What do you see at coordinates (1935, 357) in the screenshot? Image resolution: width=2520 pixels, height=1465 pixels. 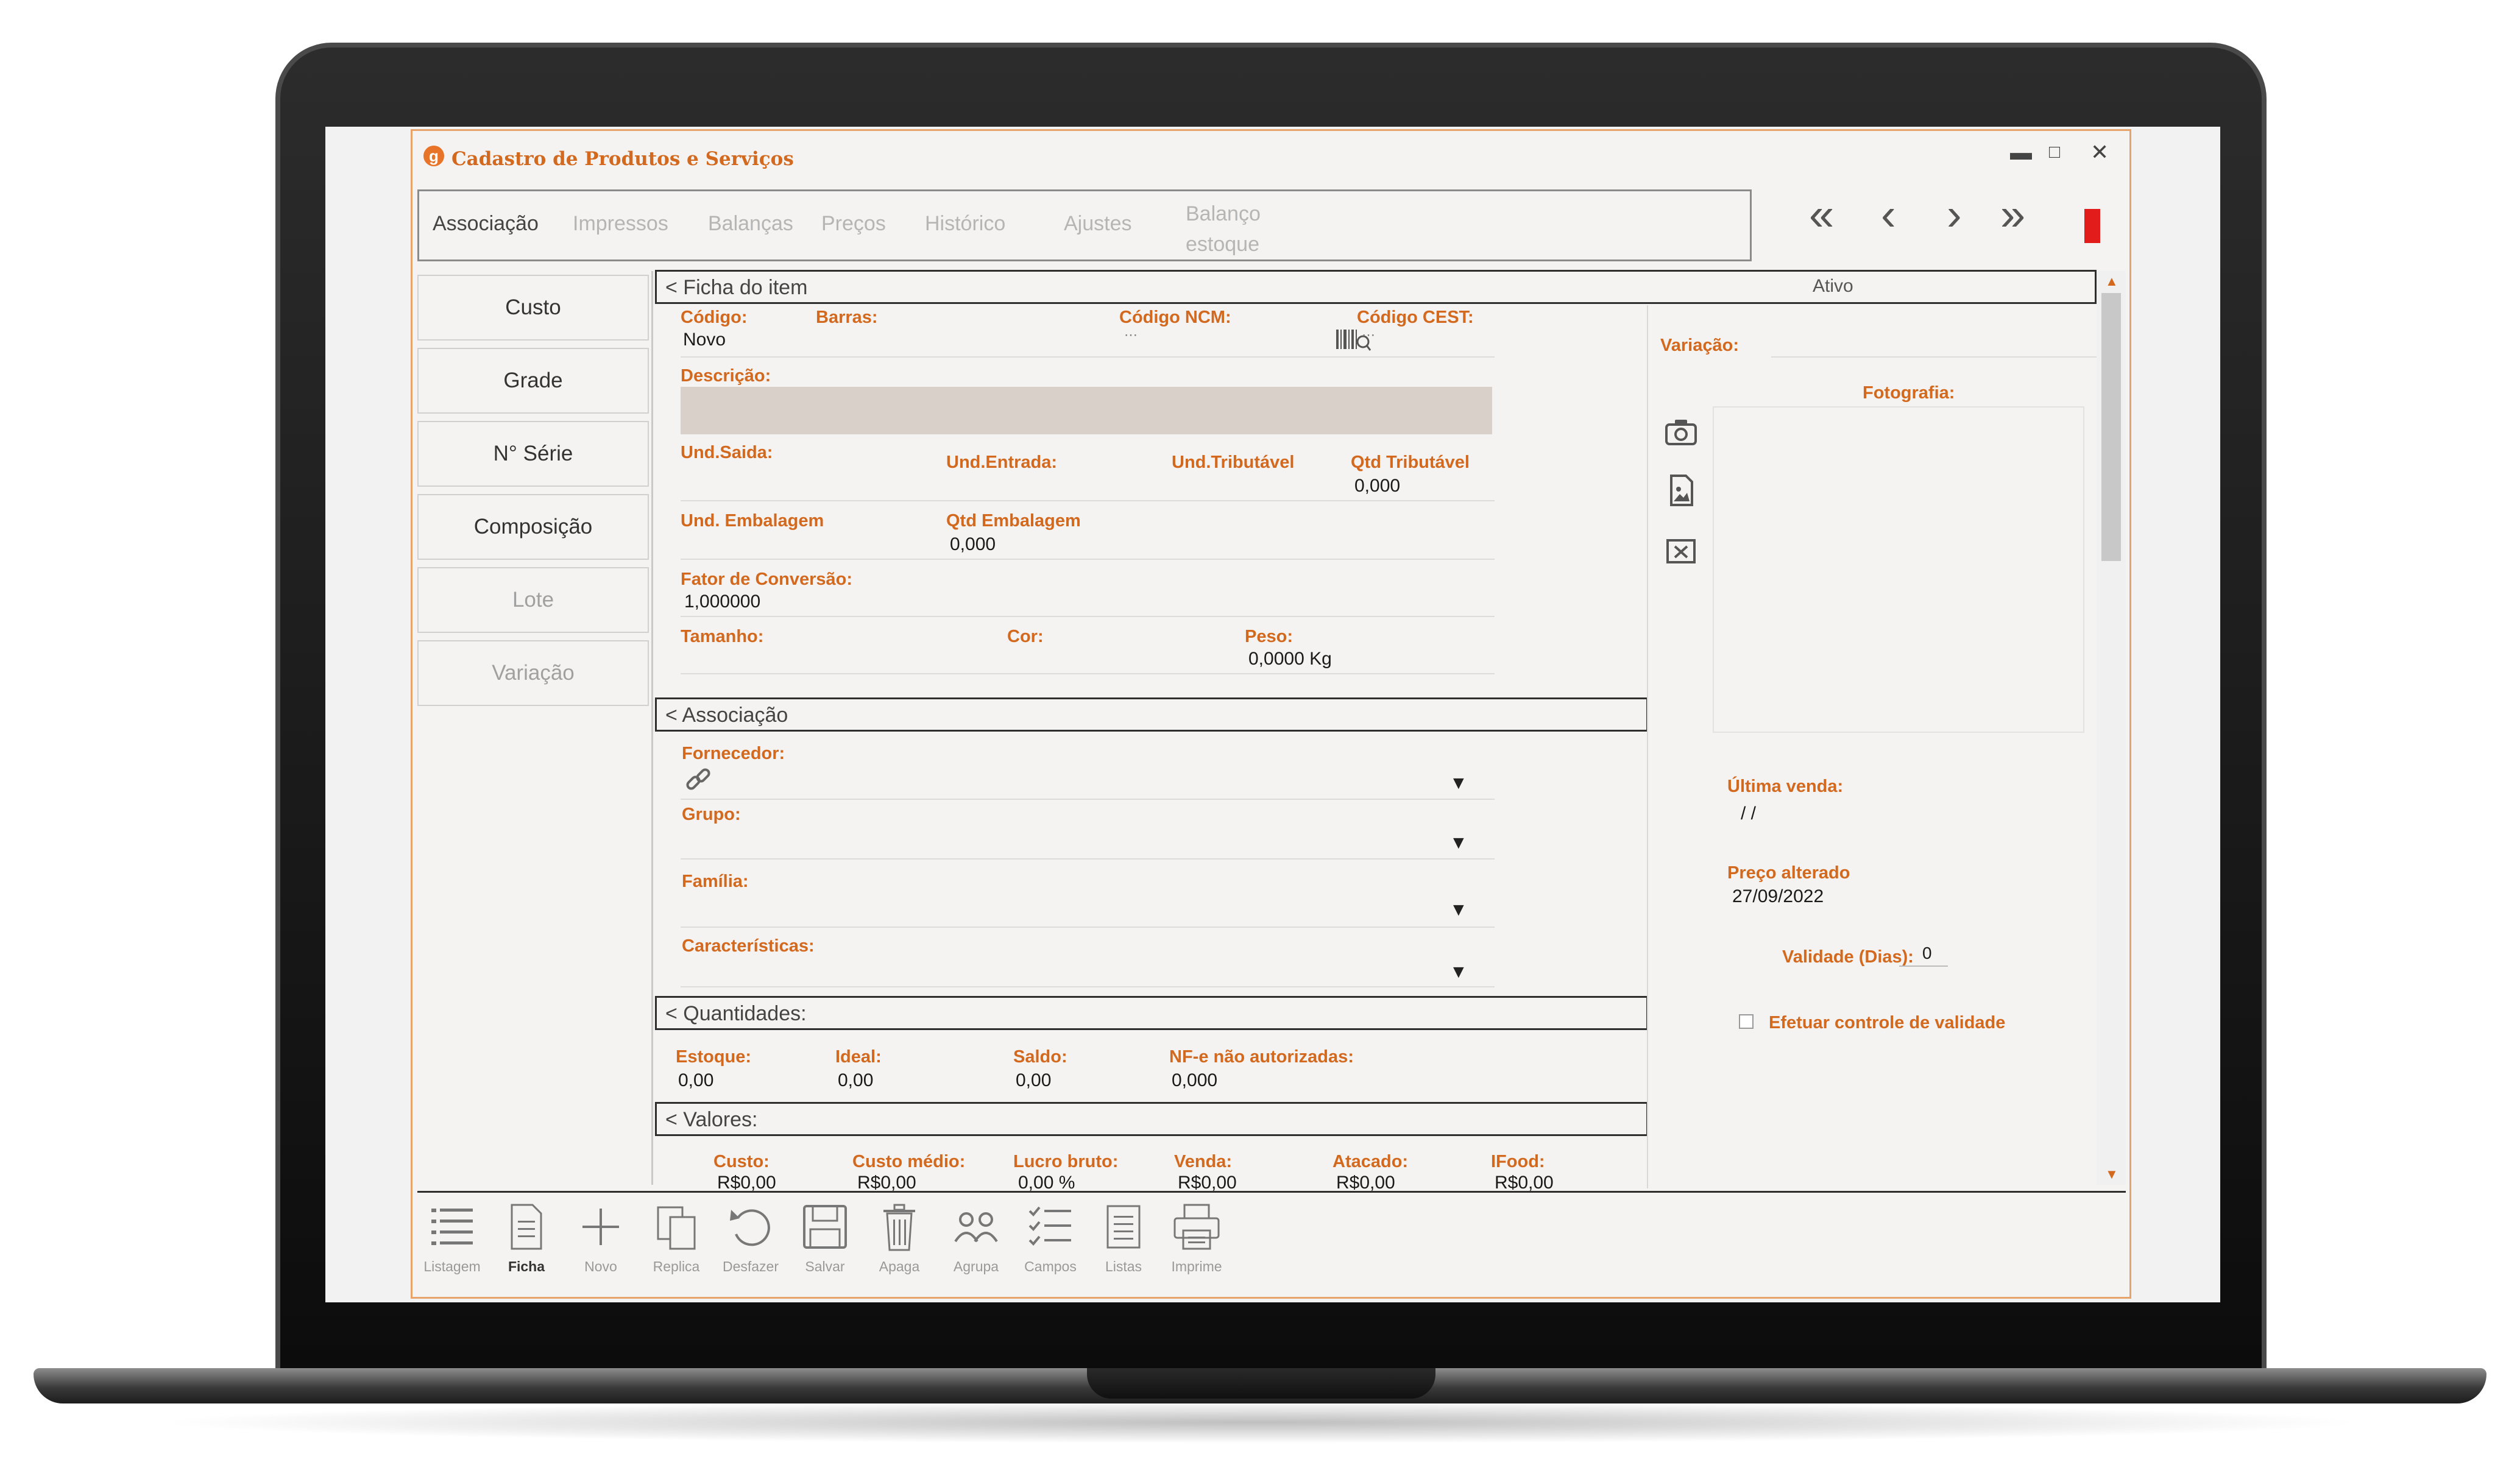 I see `variacao-underline` at bounding box center [1935, 357].